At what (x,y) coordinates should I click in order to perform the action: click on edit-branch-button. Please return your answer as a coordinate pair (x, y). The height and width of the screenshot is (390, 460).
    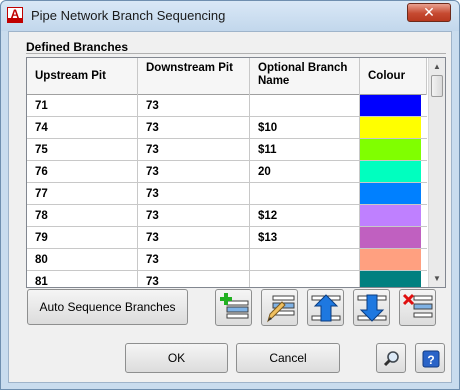
    Looking at the image, I should click on (279, 307).